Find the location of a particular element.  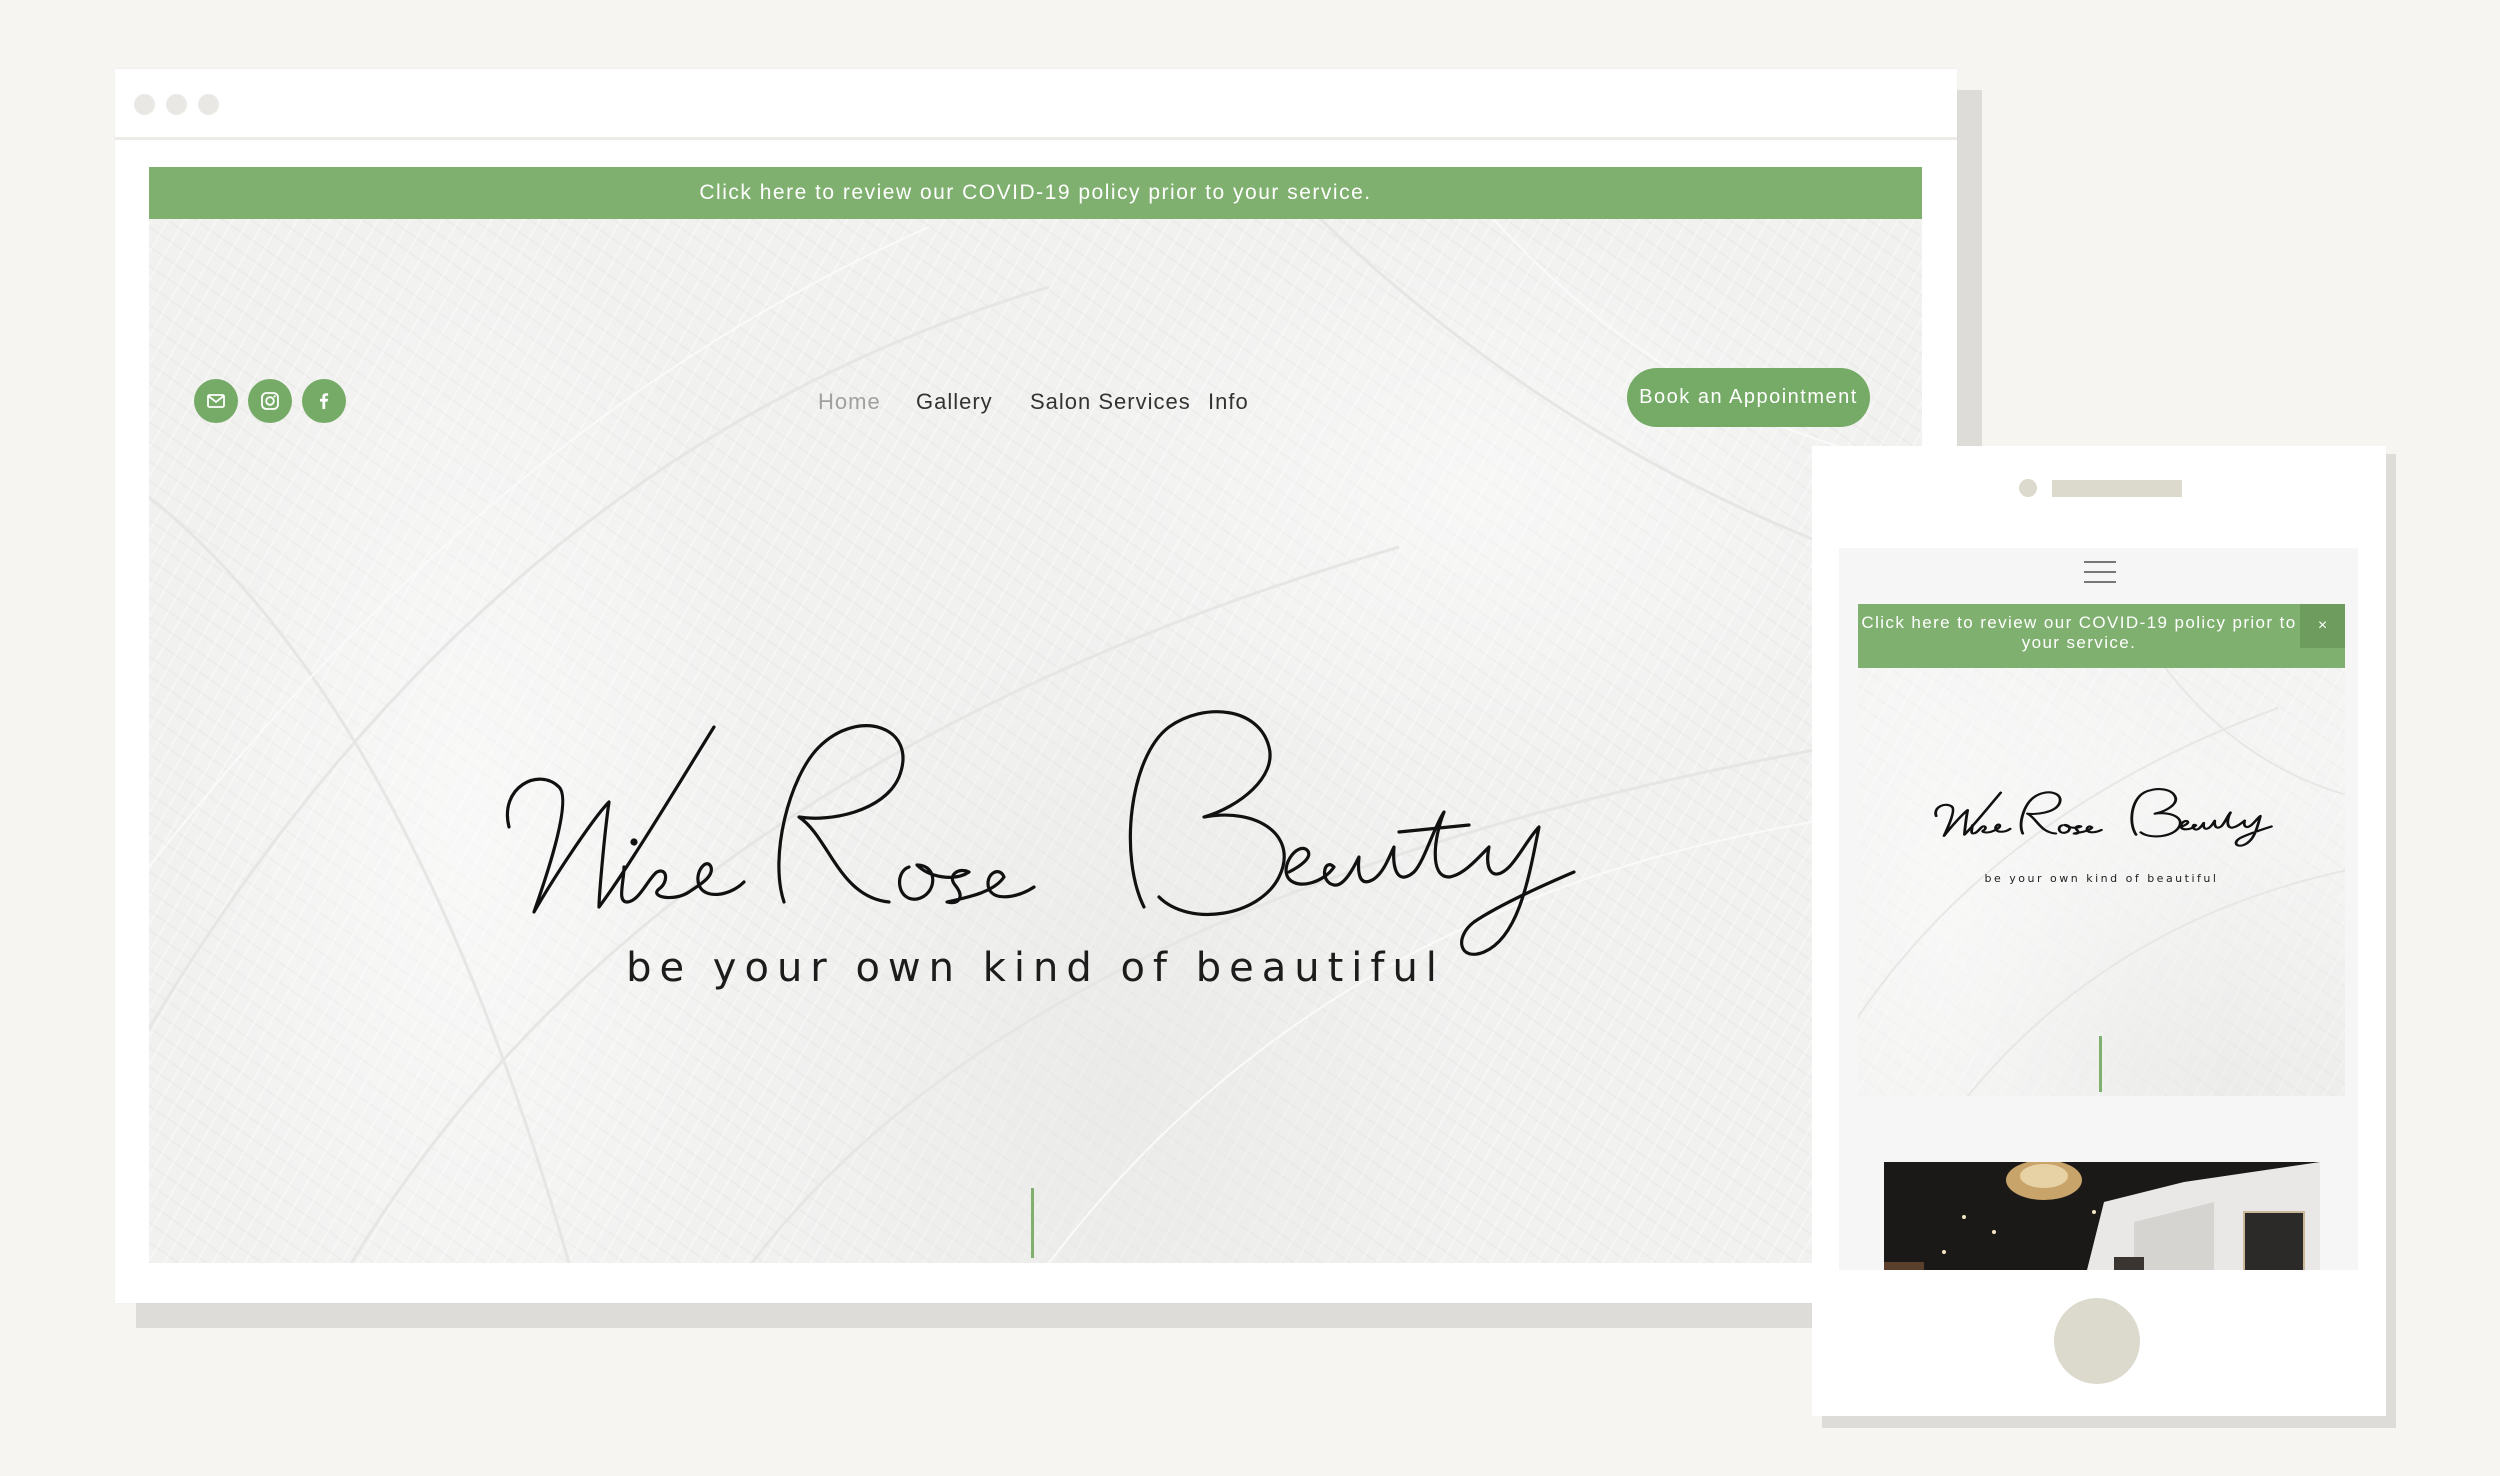

facebook-button is located at coordinates (324, 401).